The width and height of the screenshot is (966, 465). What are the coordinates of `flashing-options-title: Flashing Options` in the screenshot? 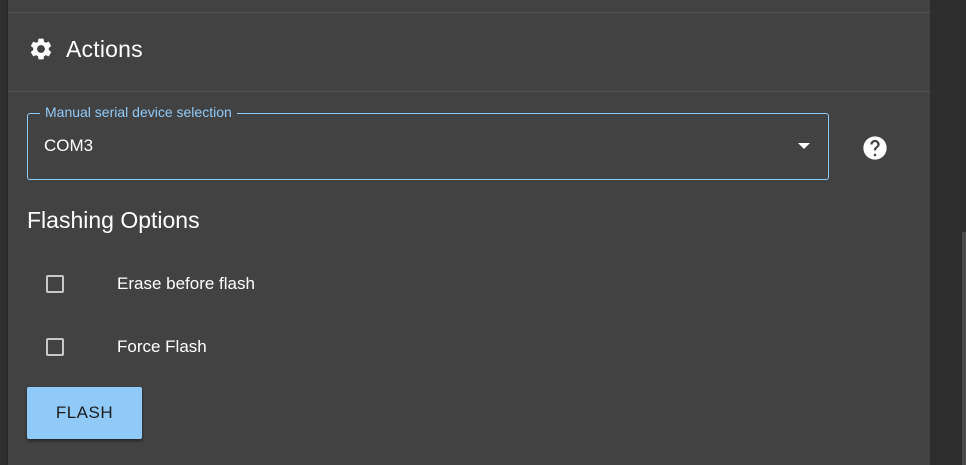 It's located at (113, 220).